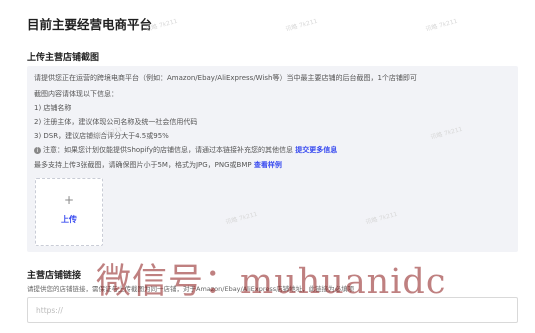 This screenshot has height=333, width=535. What do you see at coordinates (63, 58) in the screenshot?
I see `store-screenshot-label: 上传主营店铺截图` at bounding box center [63, 58].